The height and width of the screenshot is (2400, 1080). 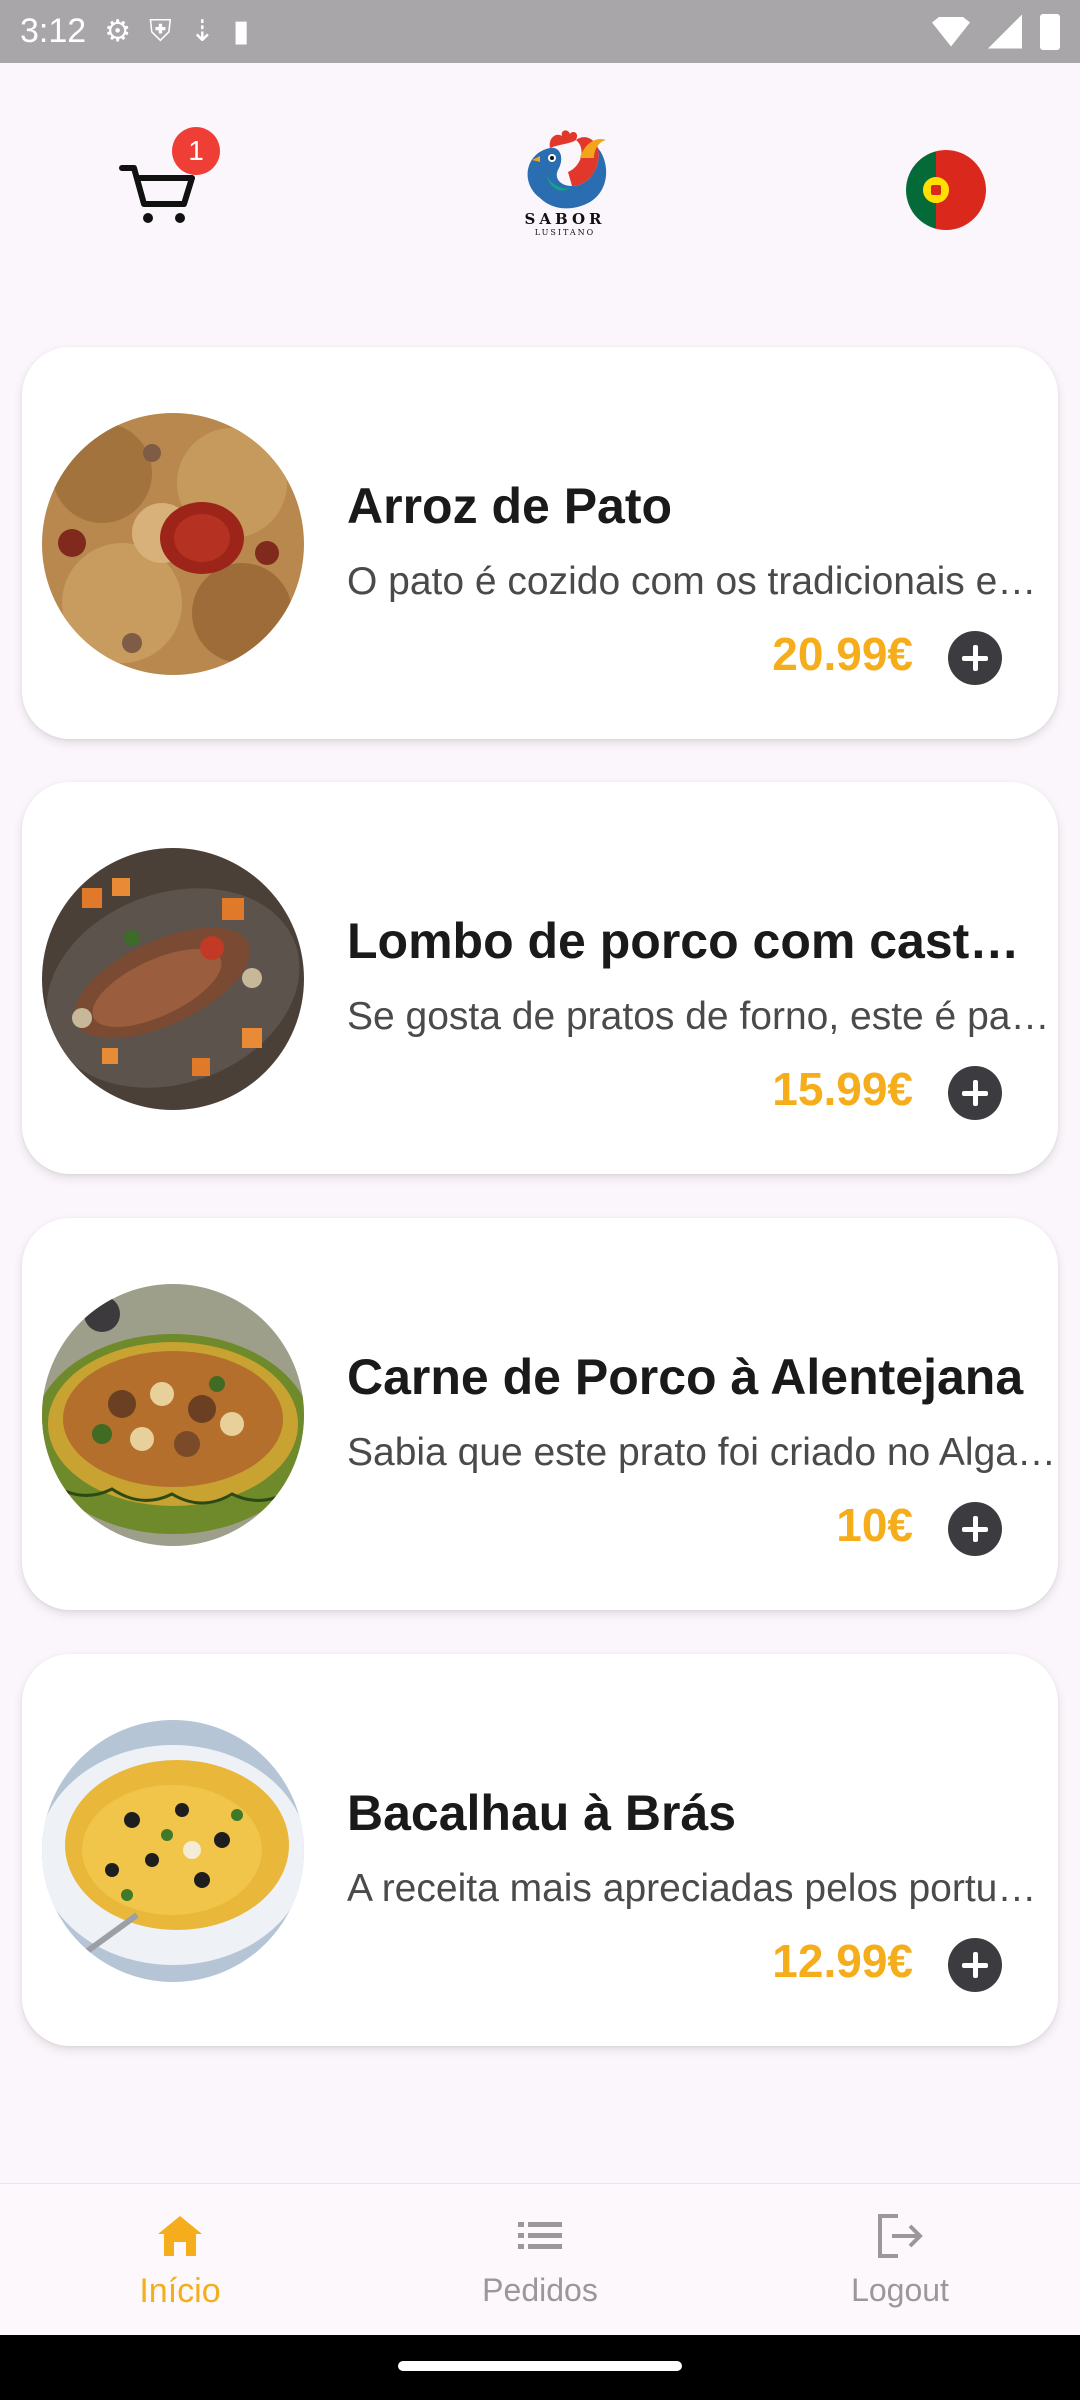 I want to click on gesture-navigation-area, so click(x=540, y=2367).